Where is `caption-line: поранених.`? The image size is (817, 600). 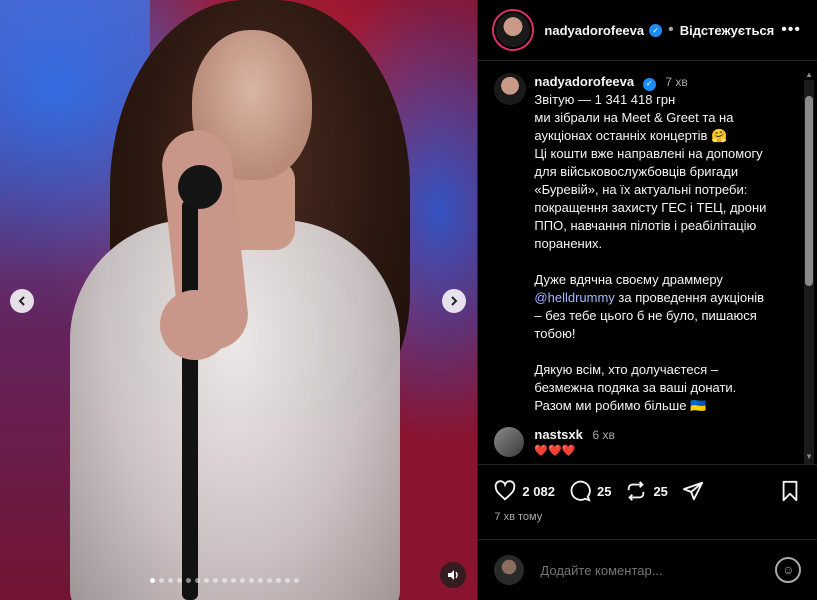
caption-line: поранених. is located at coordinates (568, 243).